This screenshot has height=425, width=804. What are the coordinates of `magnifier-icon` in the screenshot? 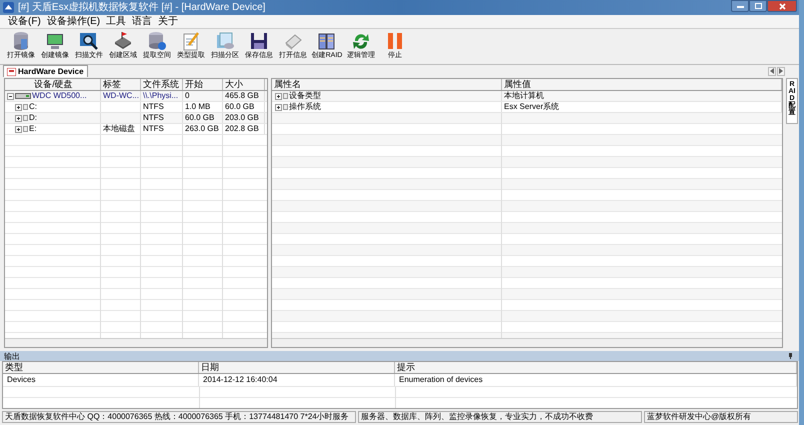 It's located at (89, 41).